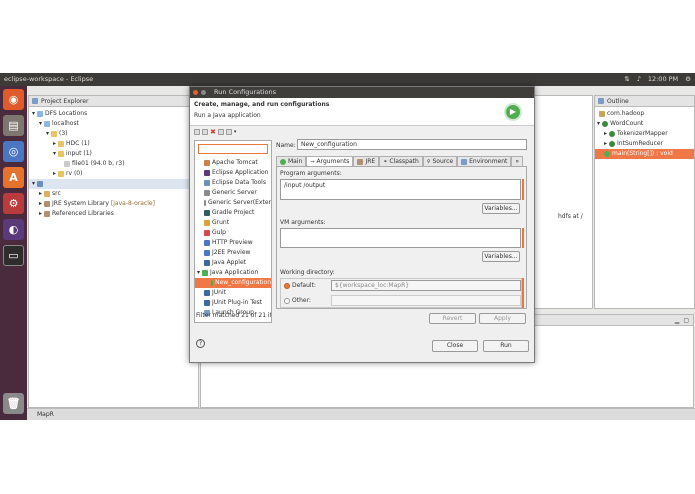 Image resolution: width=695 pixels, height=494 pixels. I want to click on tree-item-root: ▾ (3), so click(113, 134).